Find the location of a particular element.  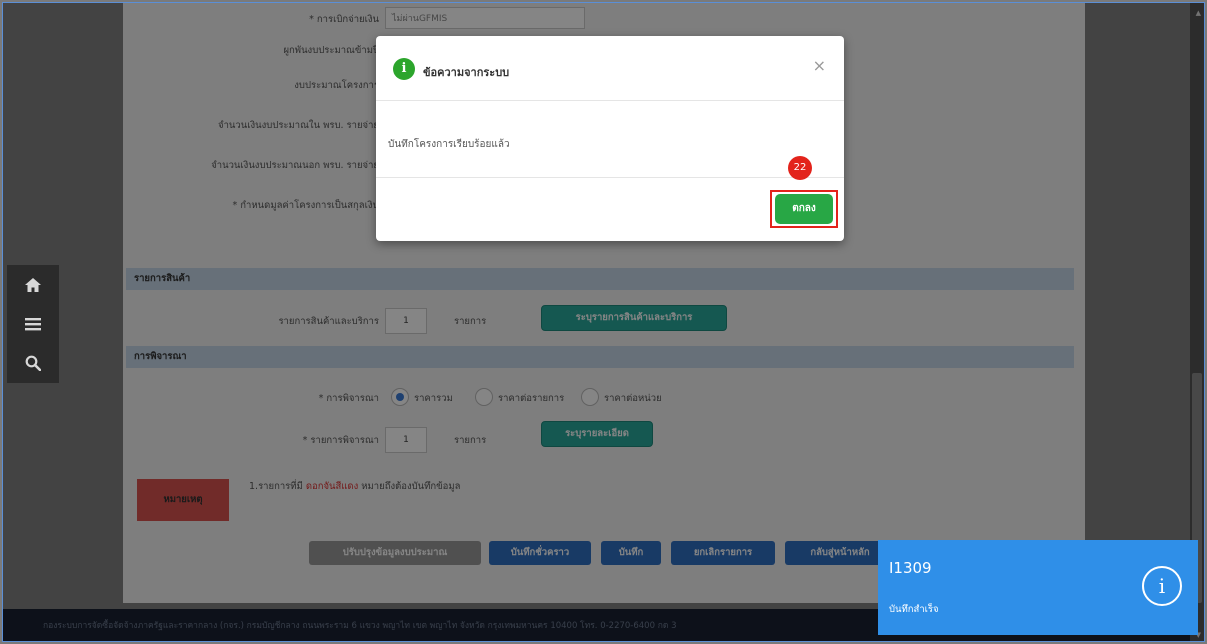

search-icon is located at coordinates (33, 363).